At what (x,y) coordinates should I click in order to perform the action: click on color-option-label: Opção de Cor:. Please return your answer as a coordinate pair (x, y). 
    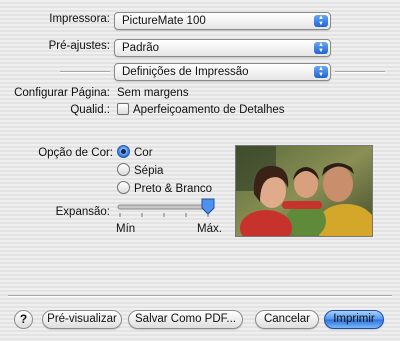
    Looking at the image, I should click on (75, 153).